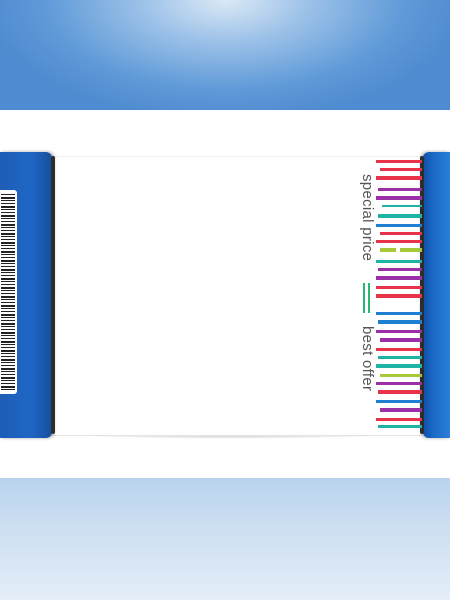 The image size is (450, 600). I want to click on green-divider-lines, so click(367, 298).